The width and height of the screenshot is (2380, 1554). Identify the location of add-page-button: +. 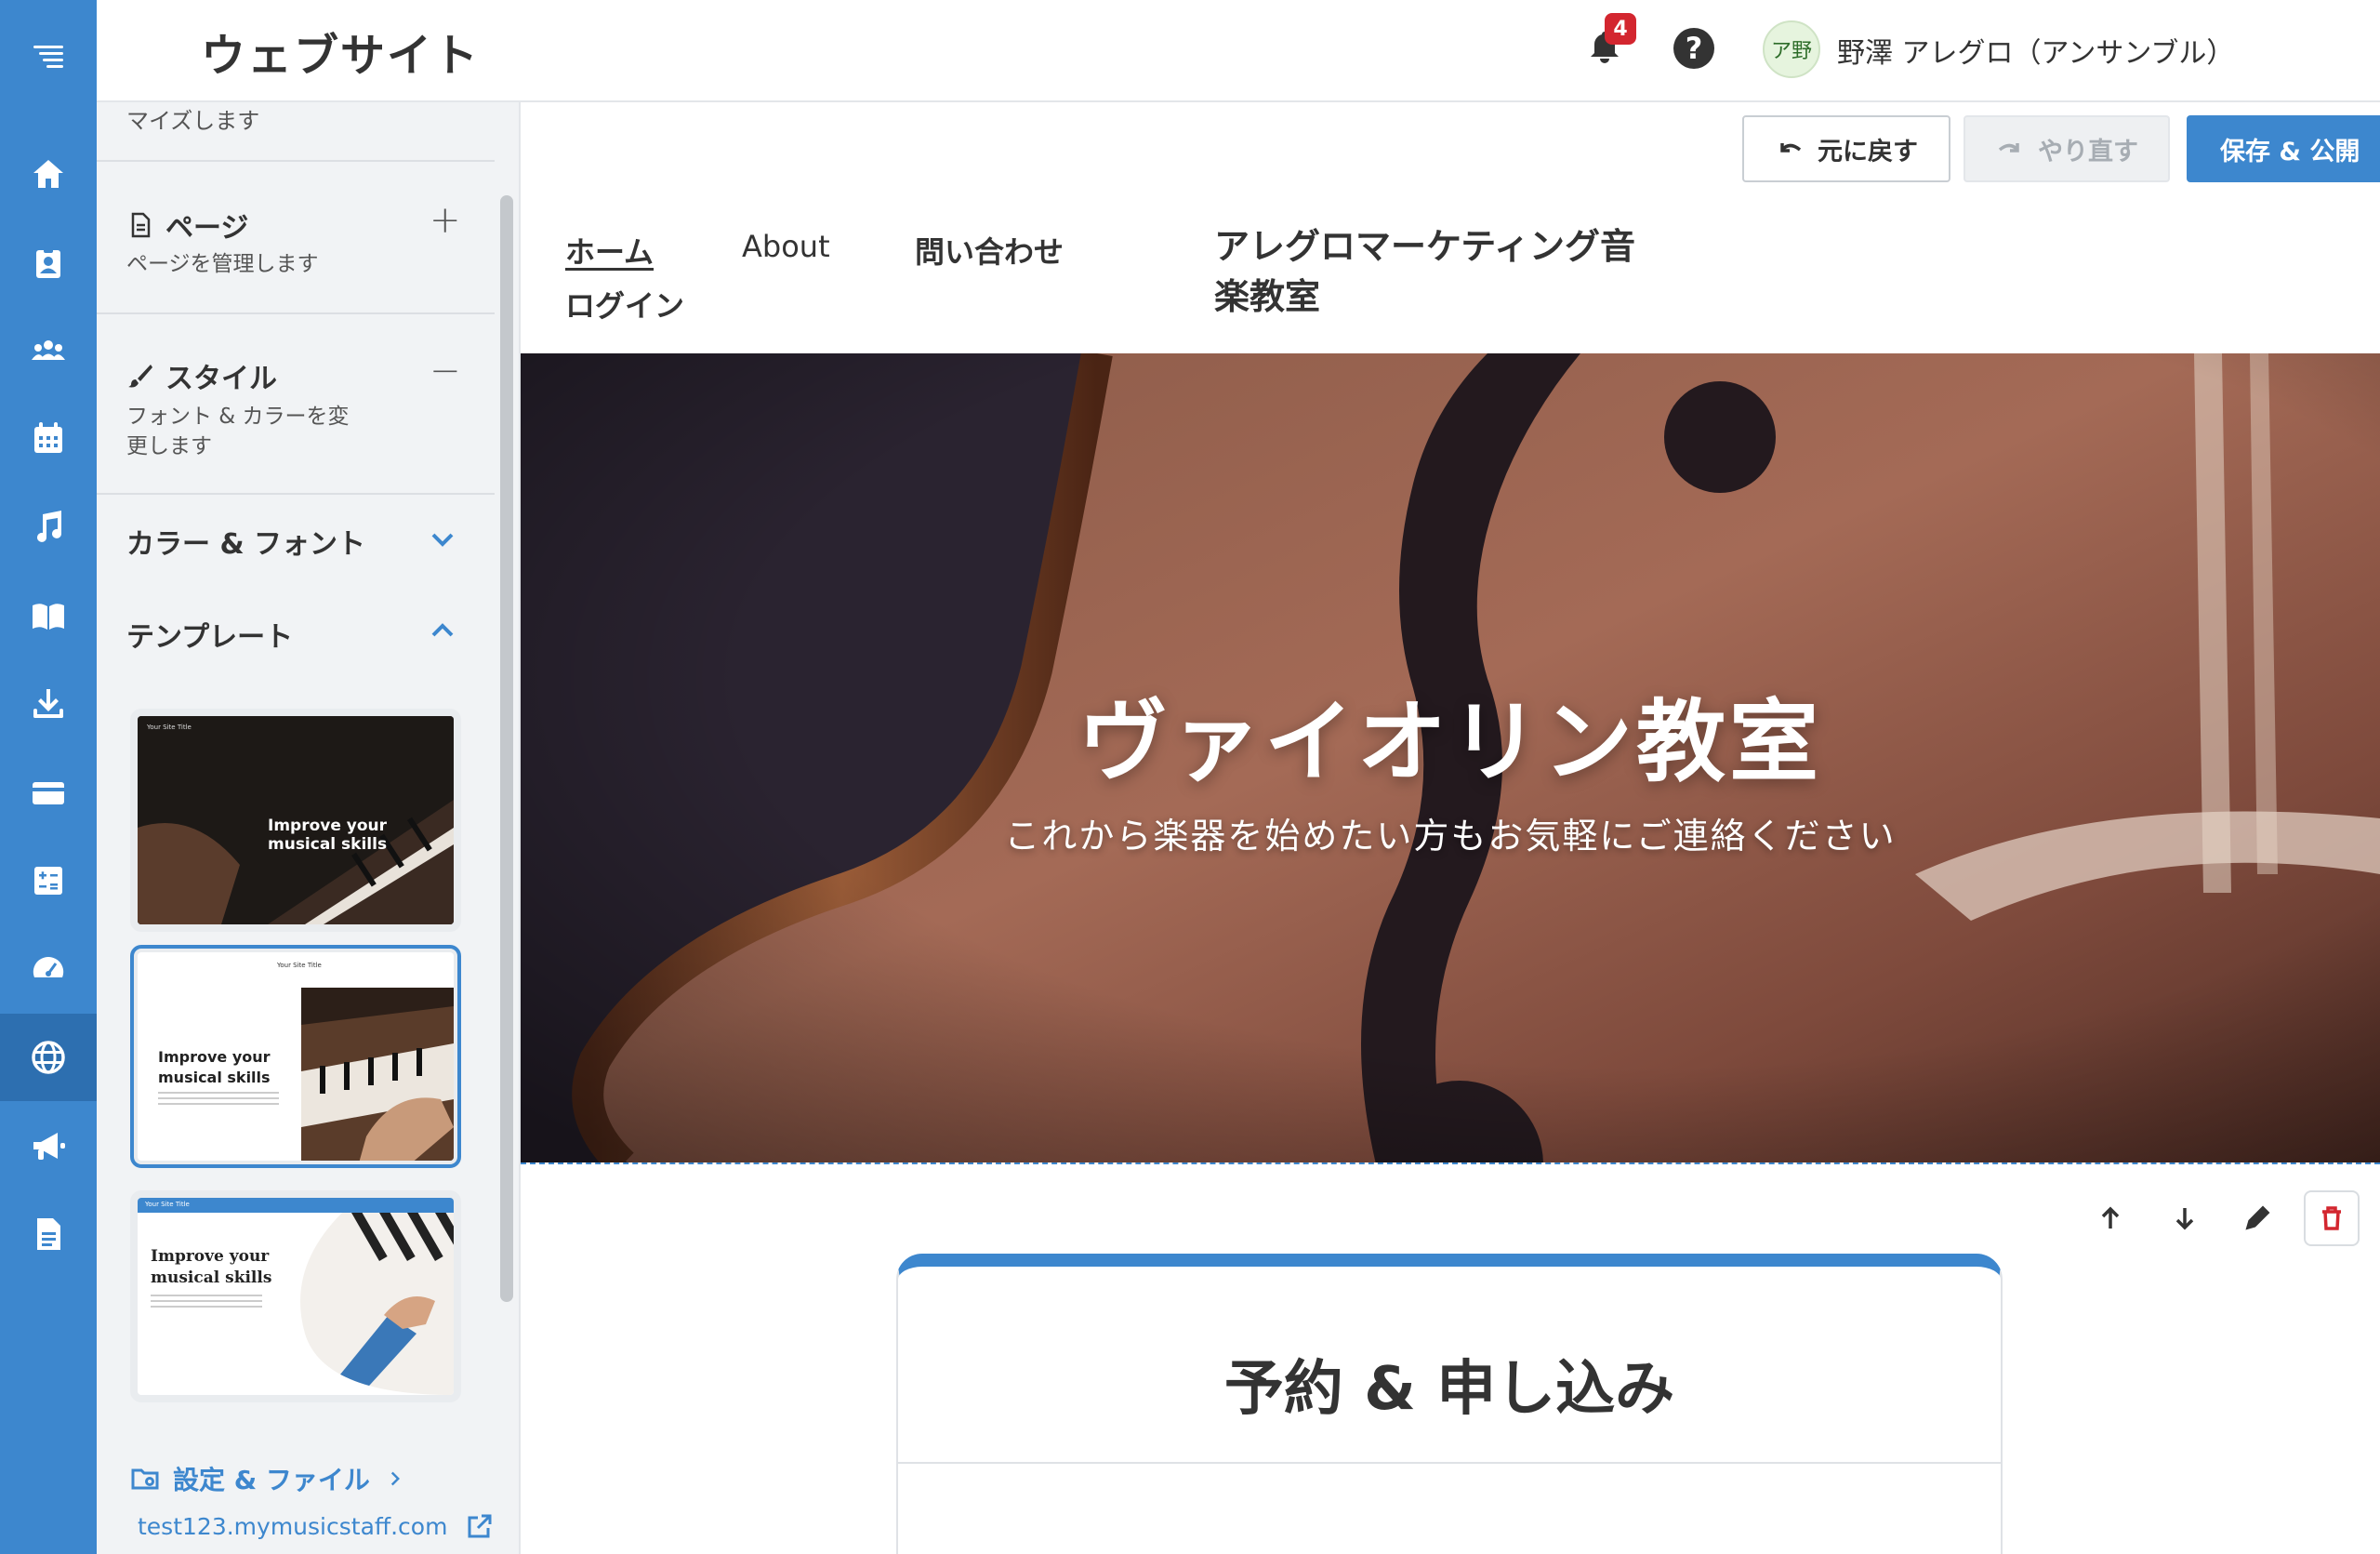
(445, 221).